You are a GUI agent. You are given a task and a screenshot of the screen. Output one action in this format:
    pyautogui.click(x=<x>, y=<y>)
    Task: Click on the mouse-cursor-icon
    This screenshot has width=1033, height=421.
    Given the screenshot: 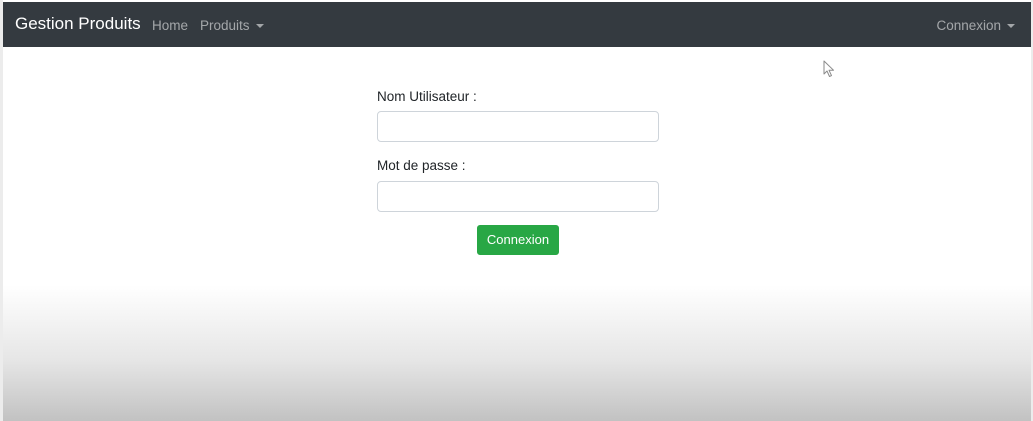 What is the action you would take?
    pyautogui.click(x=828, y=68)
    